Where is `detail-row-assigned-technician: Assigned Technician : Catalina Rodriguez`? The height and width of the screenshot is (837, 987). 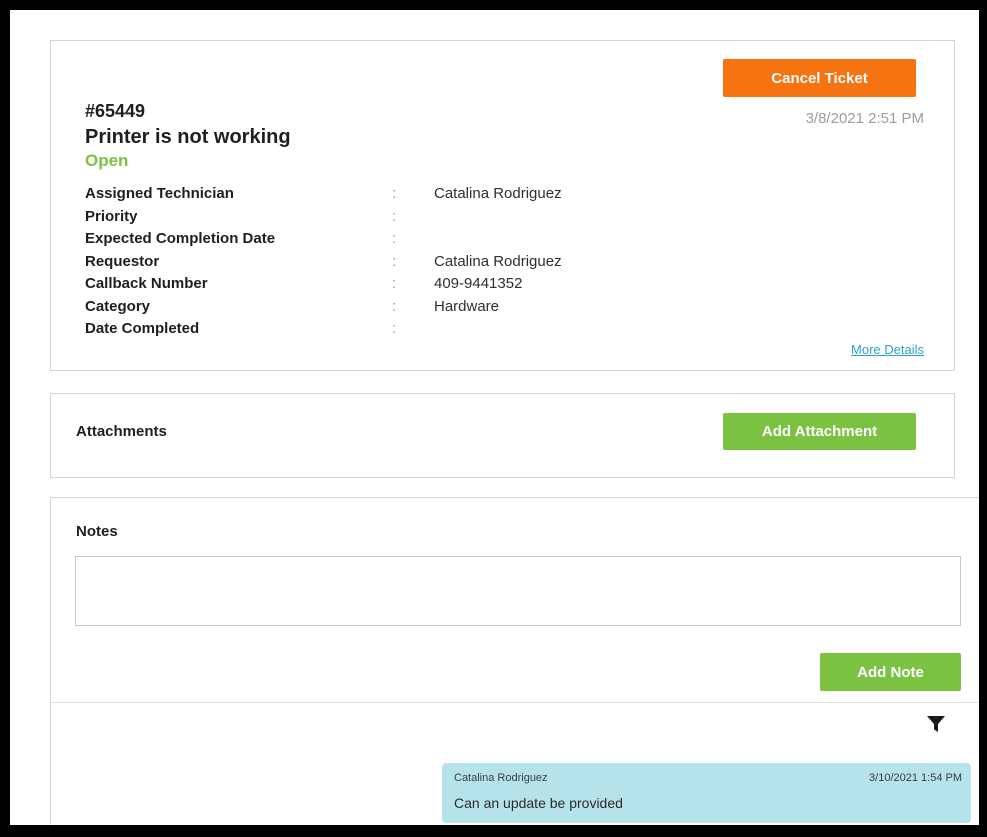 detail-row-assigned-technician: Assigned Technician : Catalina Rodriguez is located at coordinates (323, 194).